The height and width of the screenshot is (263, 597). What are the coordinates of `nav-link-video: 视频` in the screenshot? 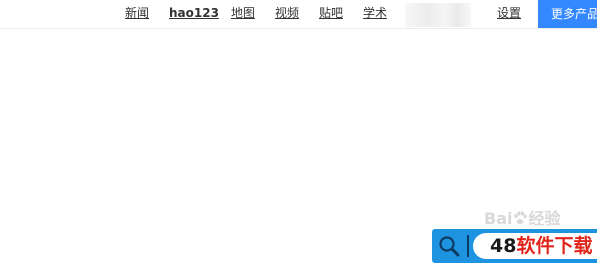 It's located at (287, 13).